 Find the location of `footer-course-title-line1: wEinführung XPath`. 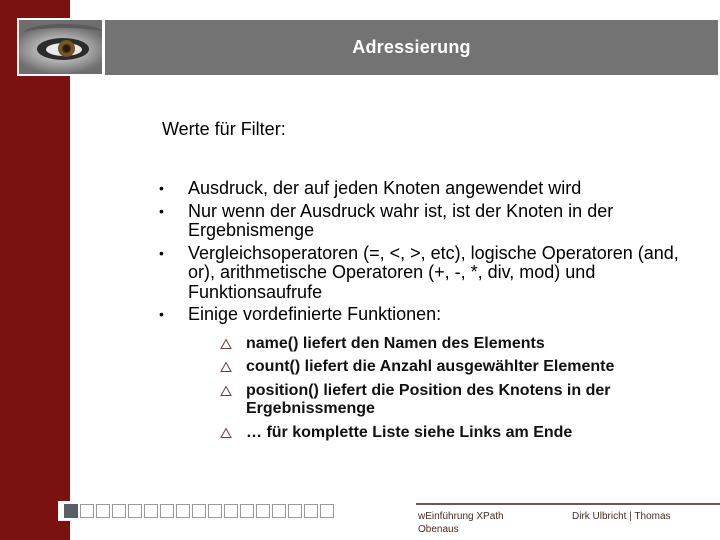

footer-course-title-line1: wEinführung XPath is located at coordinates (461, 516).